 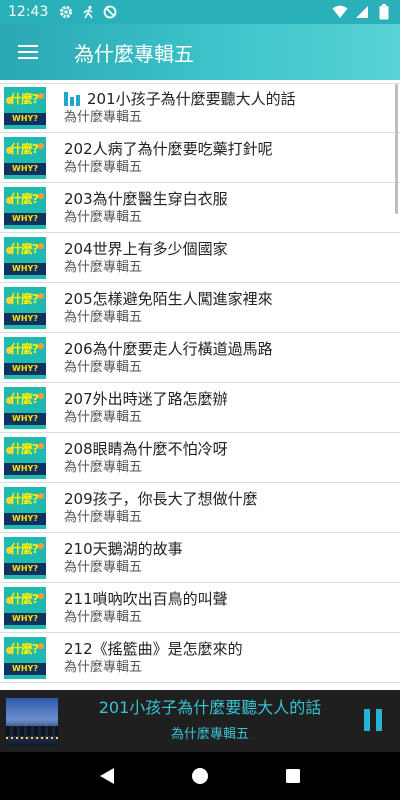 What do you see at coordinates (373, 720) in the screenshot?
I see `pause-icon` at bounding box center [373, 720].